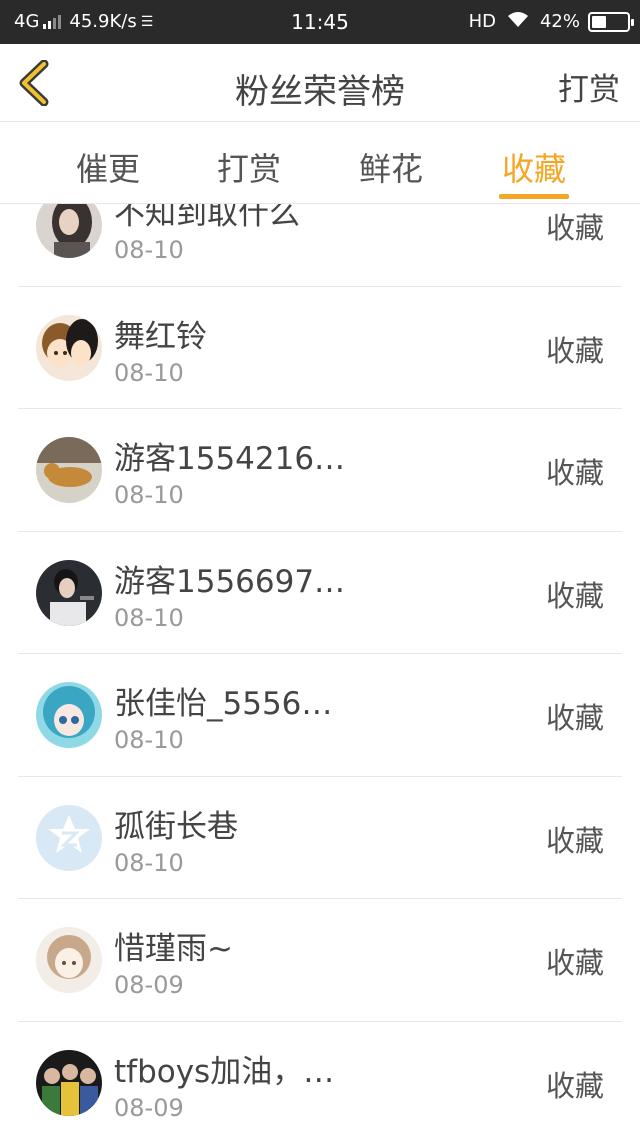 The width and height of the screenshot is (640, 1138). Describe the element at coordinates (320, 22) in the screenshot. I see `status-bar: 4G 45.9K/s ☰ 11:45 HD 42%` at that location.